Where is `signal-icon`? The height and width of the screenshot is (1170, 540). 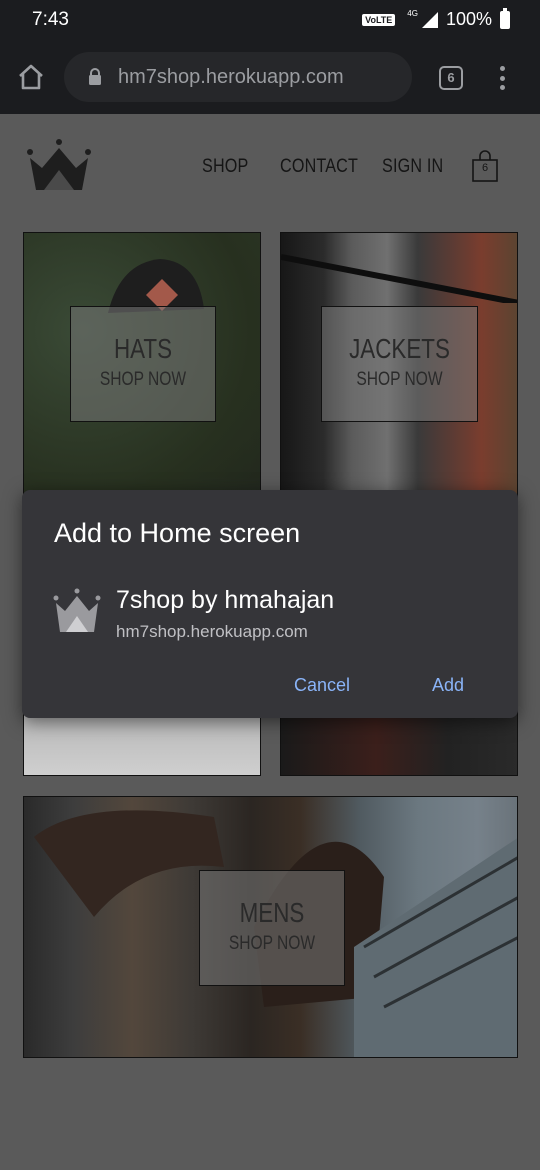
signal-icon is located at coordinates (429, 19).